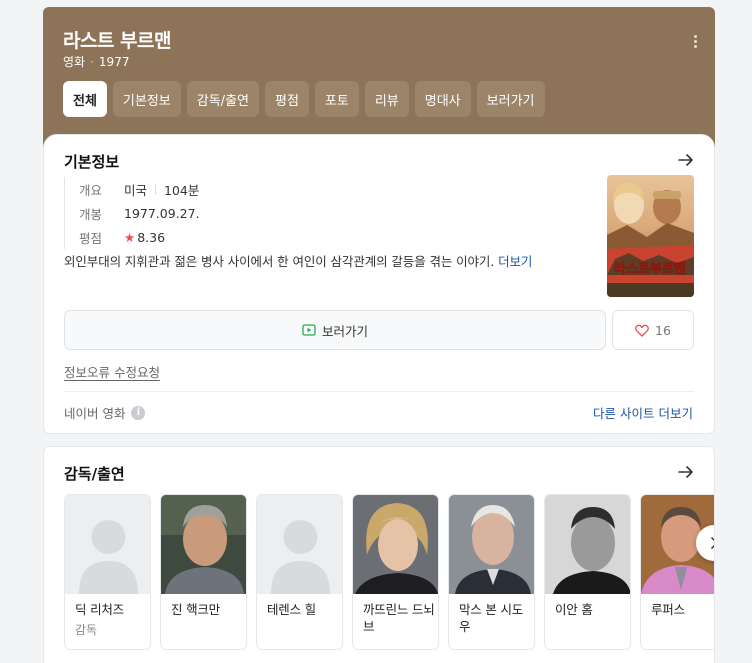 The width and height of the screenshot is (752, 663). What do you see at coordinates (112, 371) in the screenshot?
I see `error-report-link: 정보오류 수정요청` at bounding box center [112, 371].